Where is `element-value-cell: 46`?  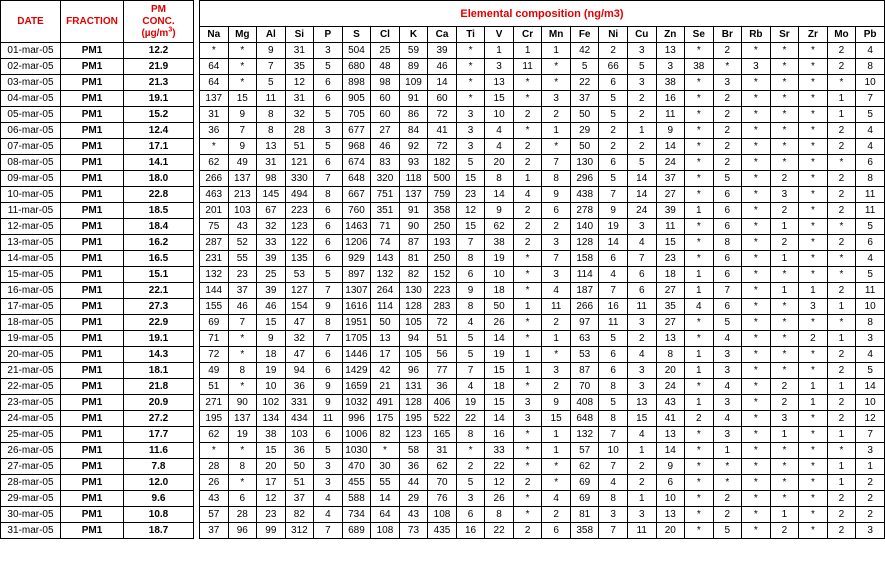 element-value-cell: 46 is located at coordinates (442, 66).